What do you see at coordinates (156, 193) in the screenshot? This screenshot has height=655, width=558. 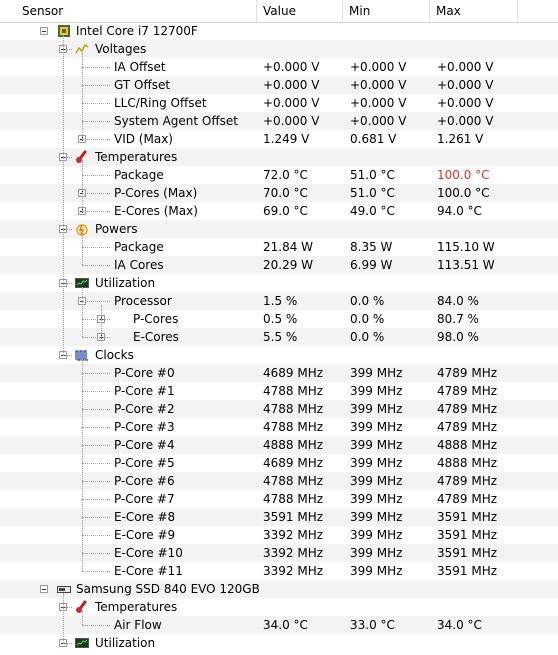 I see `sensor-name: P-Cores (Max)` at bounding box center [156, 193].